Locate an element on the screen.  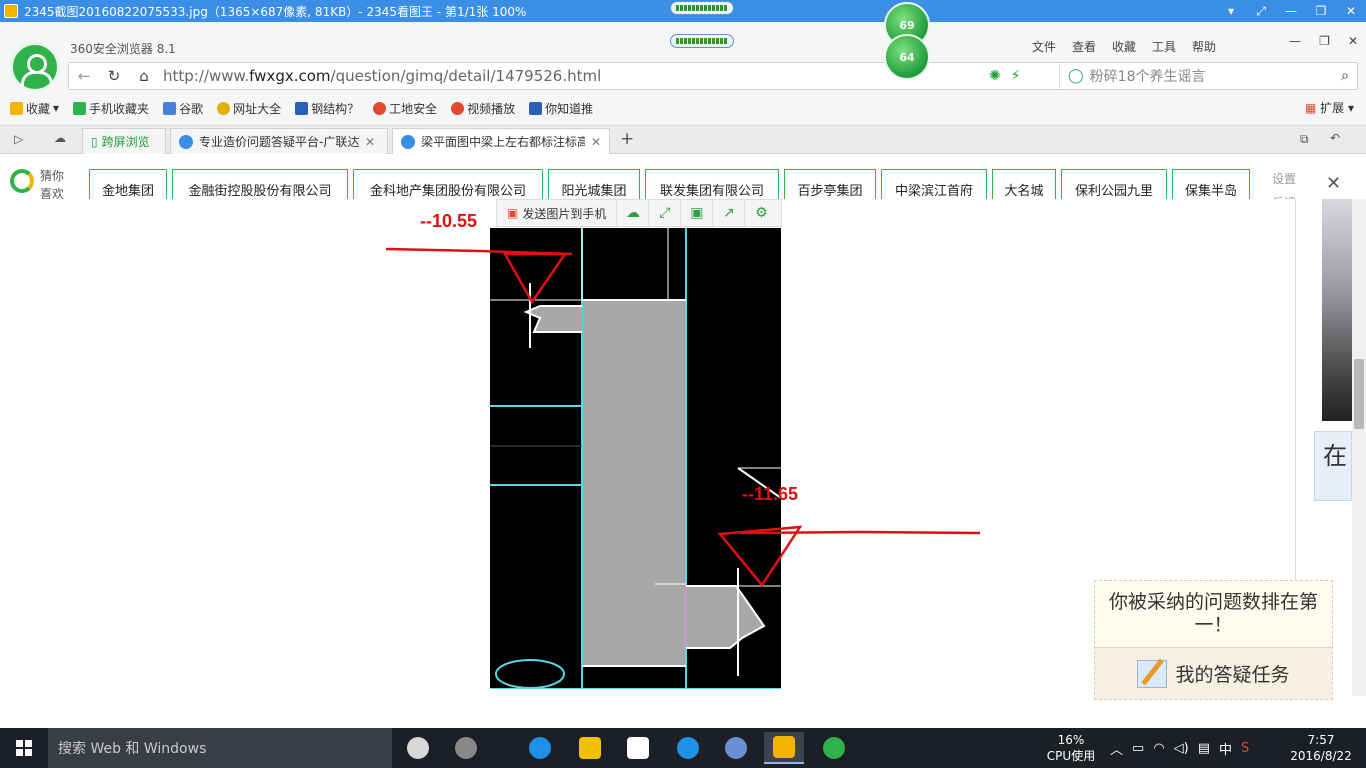
cpu-usage: 16% CPU使用 is located at coordinates (1071, 748).